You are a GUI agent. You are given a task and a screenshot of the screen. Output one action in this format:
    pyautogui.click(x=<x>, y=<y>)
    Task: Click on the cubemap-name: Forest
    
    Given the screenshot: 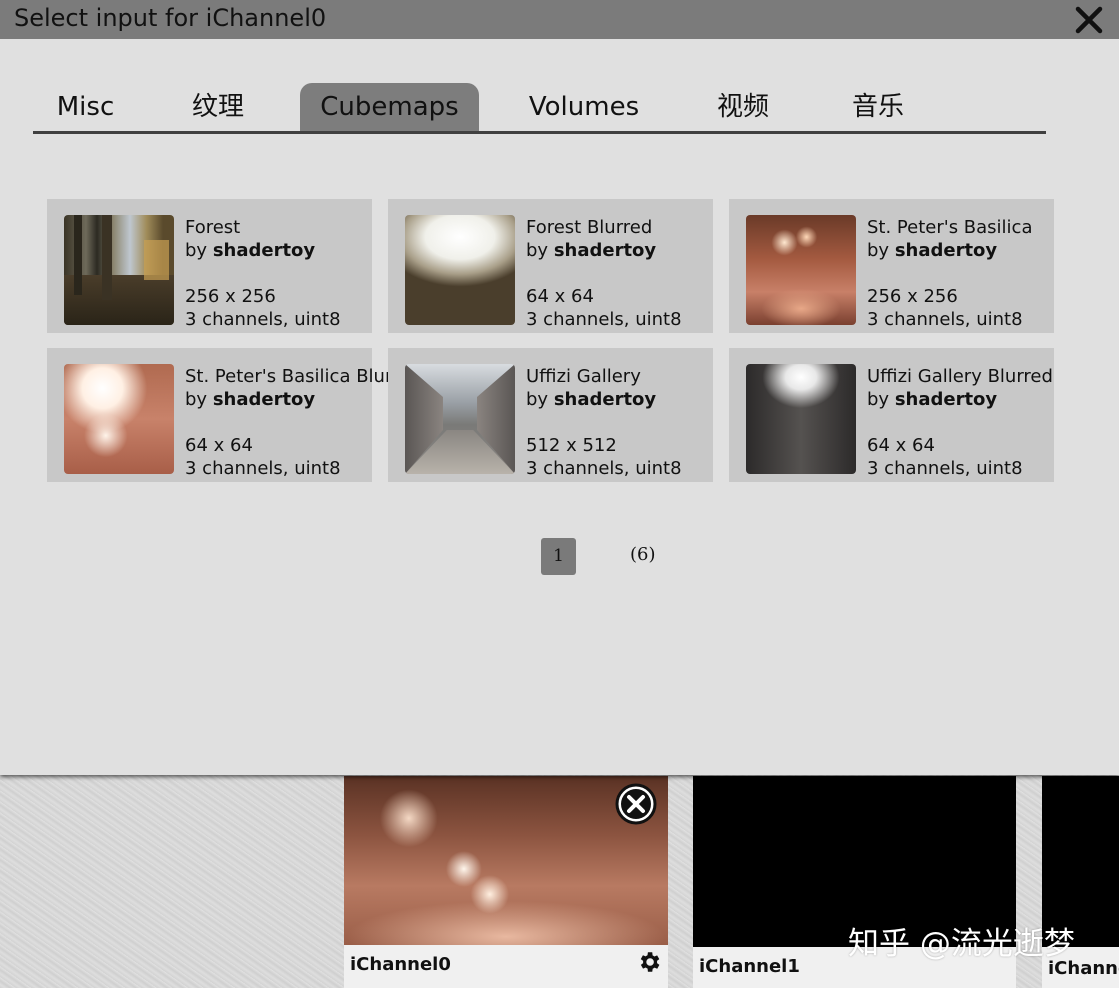 What is the action you would take?
    pyautogui.click(x=213, y=227)
    